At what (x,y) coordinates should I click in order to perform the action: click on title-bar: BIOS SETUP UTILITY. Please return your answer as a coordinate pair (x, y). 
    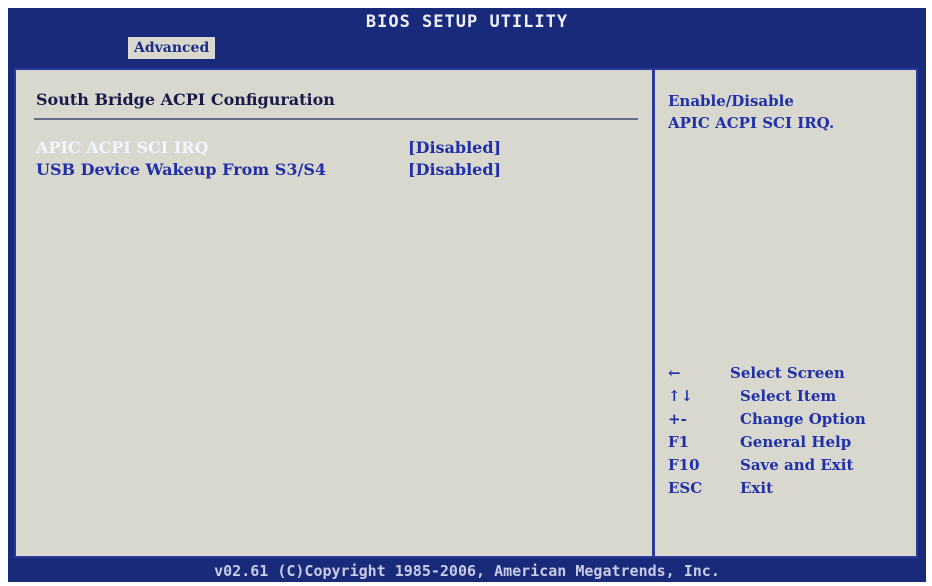
    Looking at the image, I should click on (467, 22).